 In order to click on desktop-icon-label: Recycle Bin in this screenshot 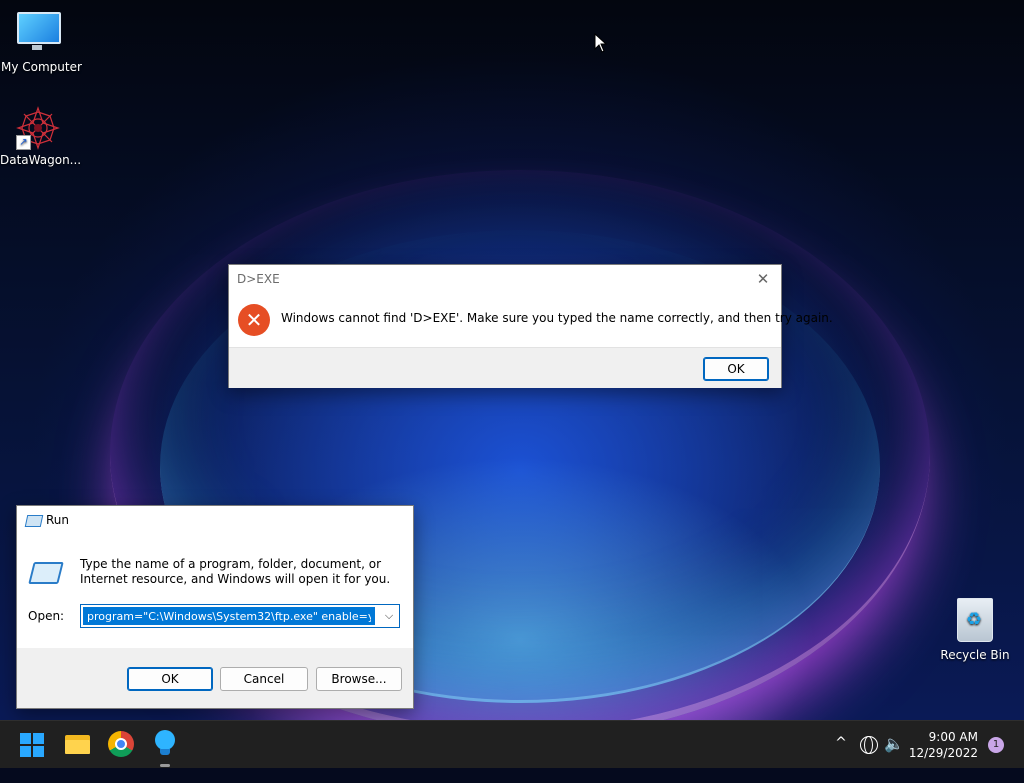, I will do `click(975, 655)`.